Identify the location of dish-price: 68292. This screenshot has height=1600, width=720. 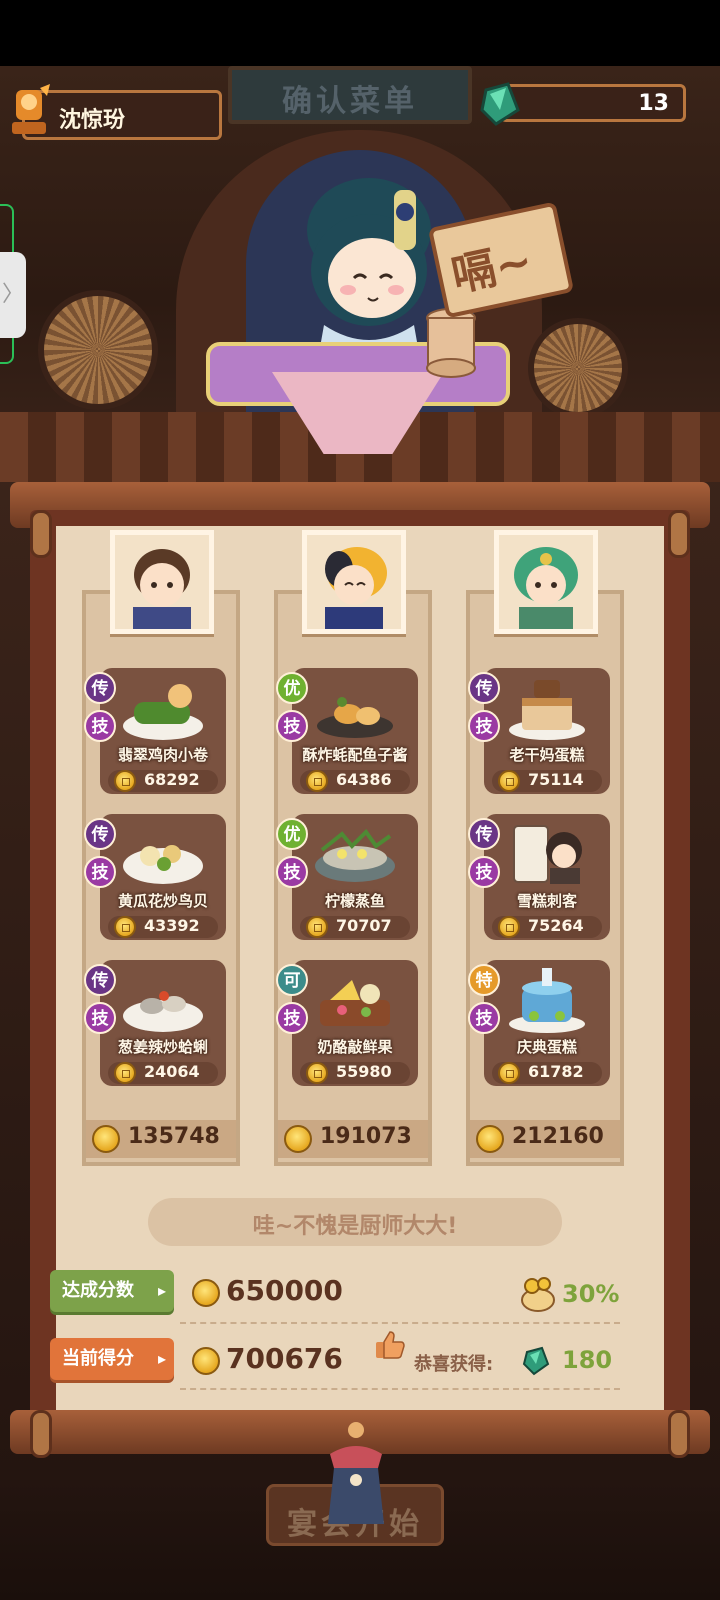
(172, 779).